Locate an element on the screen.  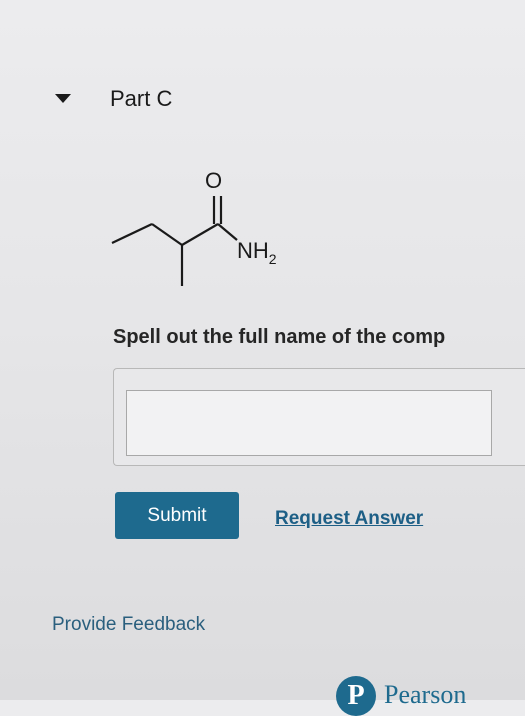
molecule-structure: O NH2 is located at coordinates (205, 230).